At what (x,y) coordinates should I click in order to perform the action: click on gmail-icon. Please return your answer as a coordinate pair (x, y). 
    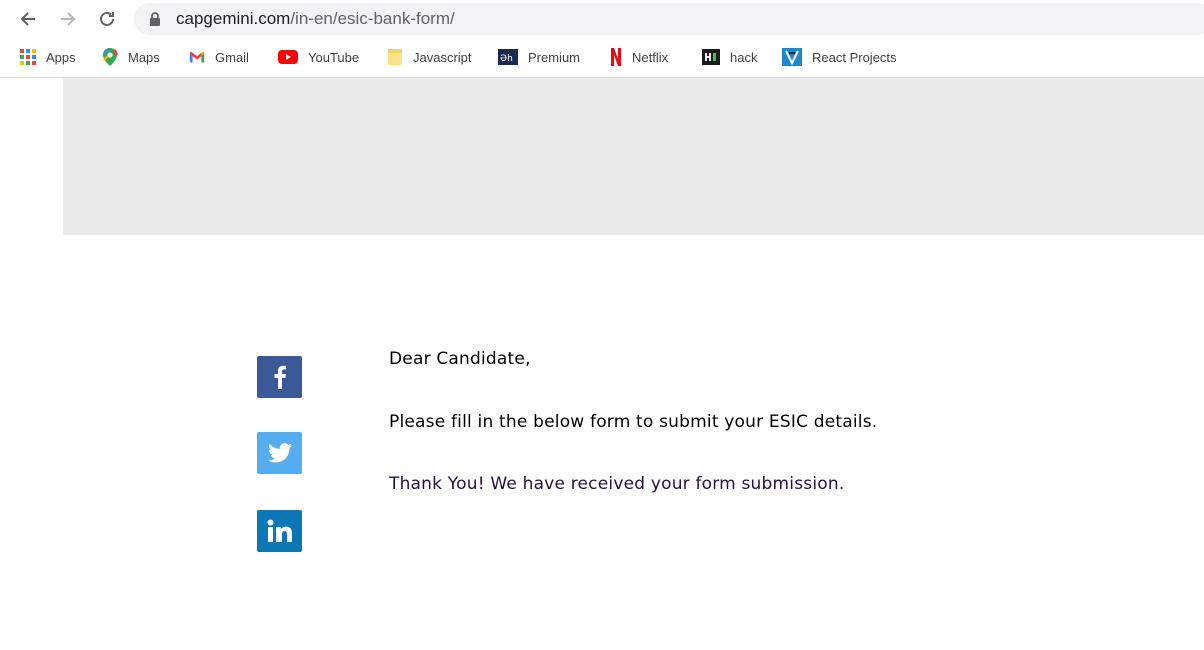
    Looking at the image, I should click on (197, 57).